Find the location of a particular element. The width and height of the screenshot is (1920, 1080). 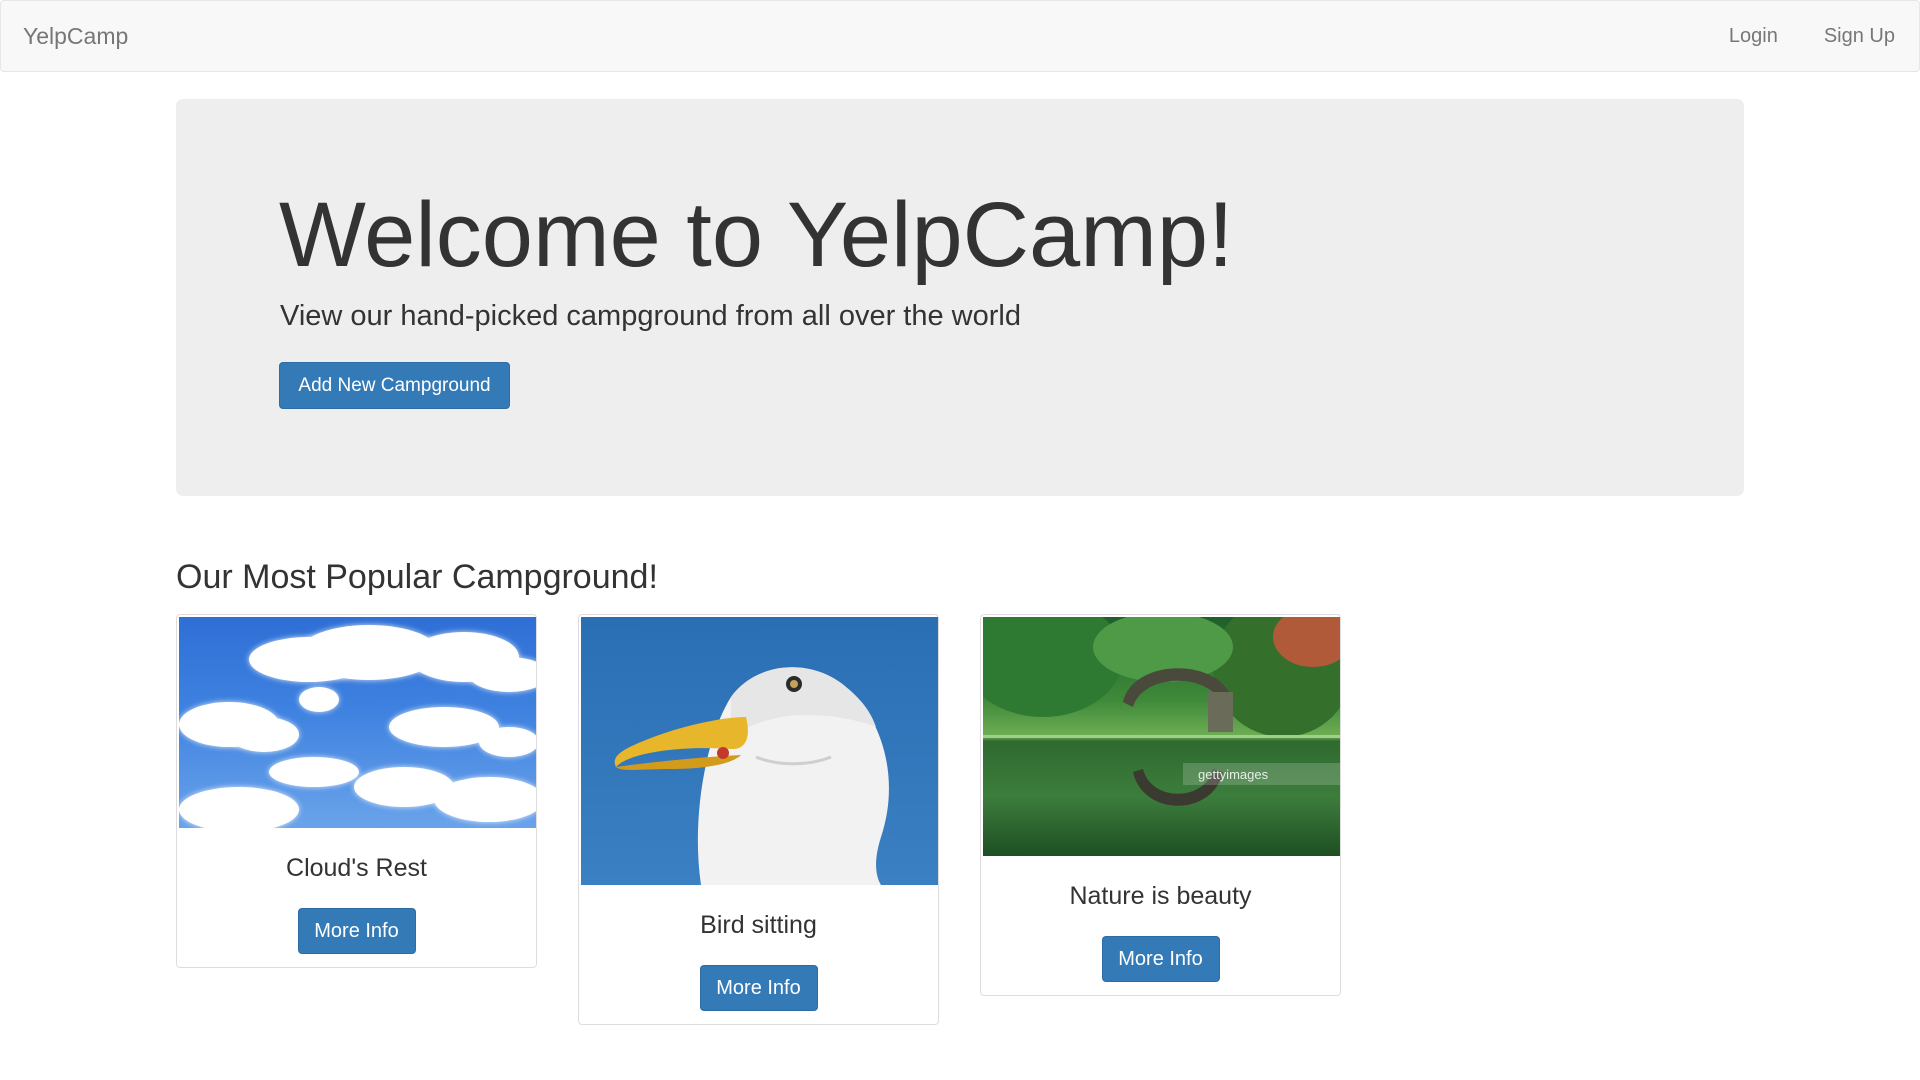

campground-card: Cloud's Rest More Info is located at coordinates (356, 791).